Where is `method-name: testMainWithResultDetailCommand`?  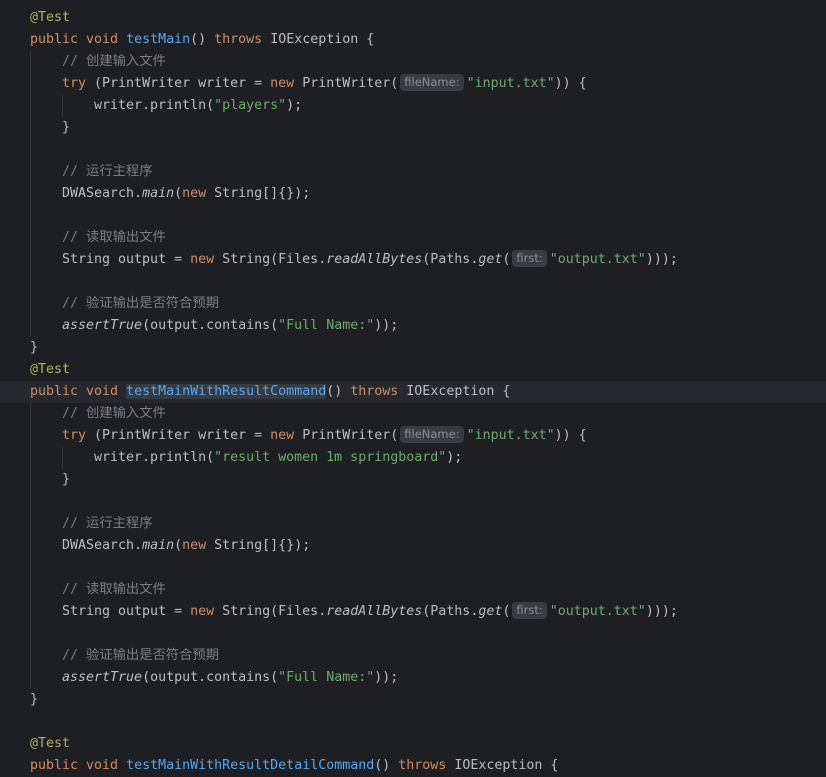 method-name: testMainWithResultDetailCommand is located at coordinates (250, 765).